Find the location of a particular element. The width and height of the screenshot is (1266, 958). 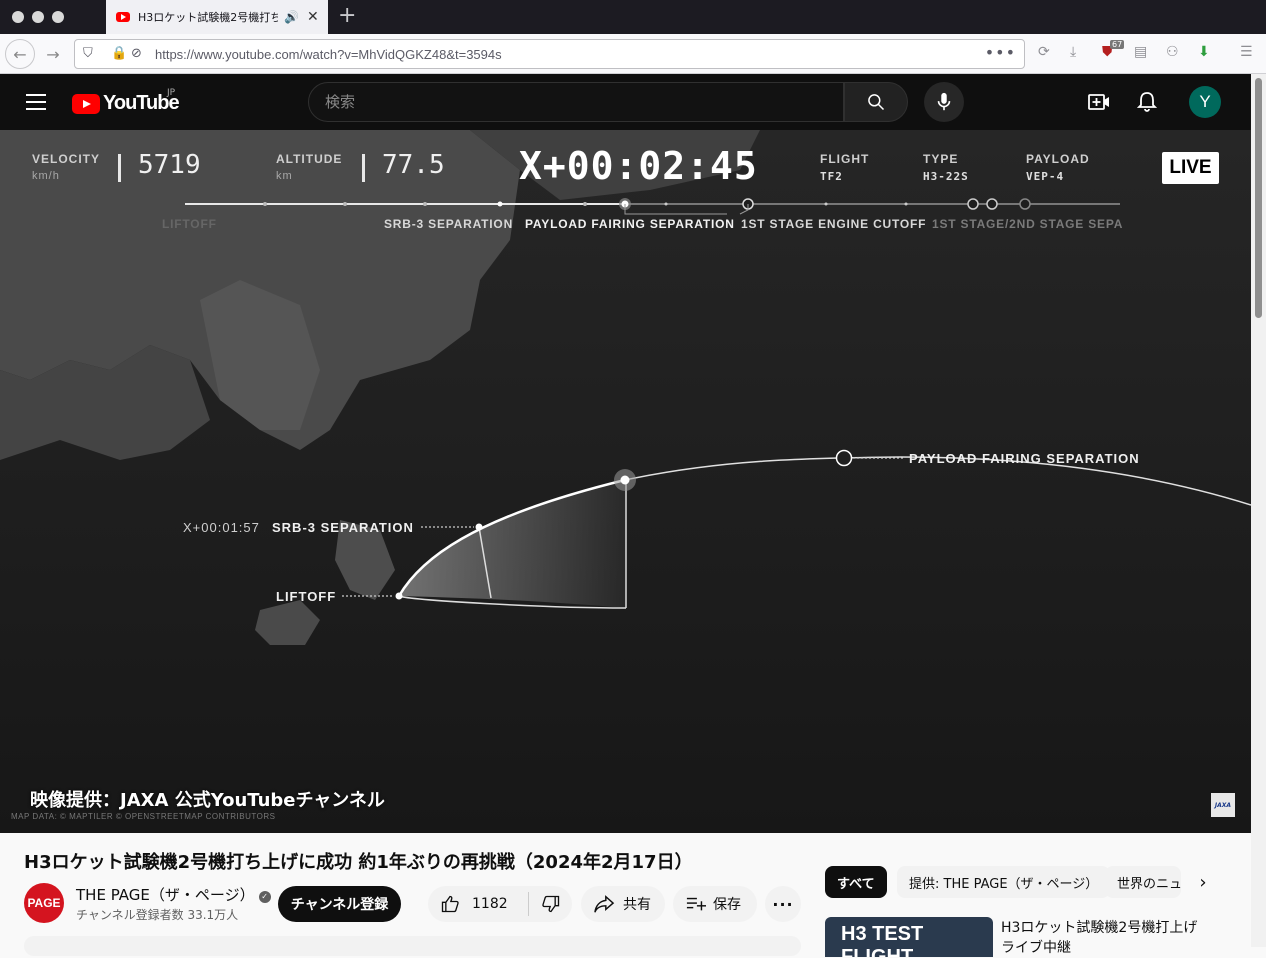

menu-icon: ☰ is located at coordinates (1246, 52).